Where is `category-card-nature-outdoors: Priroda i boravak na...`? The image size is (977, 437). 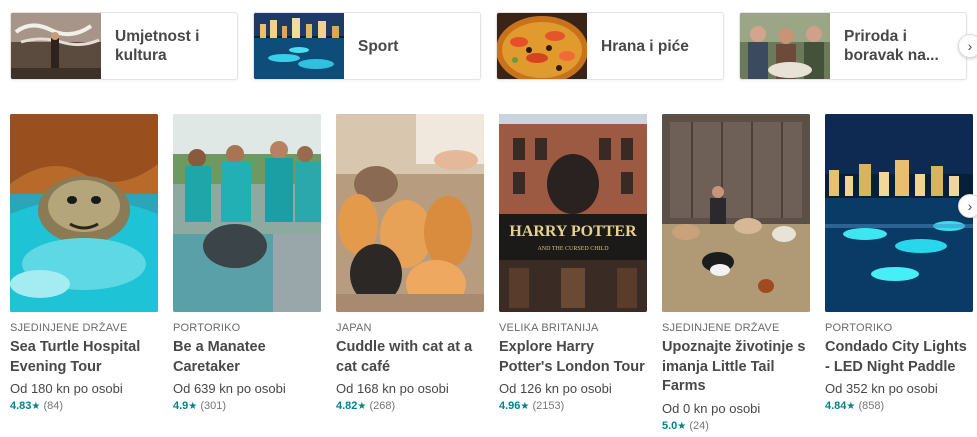
category-card-nature-outdoors: Priroda i boravak na... is located at coordinates (853, 46).